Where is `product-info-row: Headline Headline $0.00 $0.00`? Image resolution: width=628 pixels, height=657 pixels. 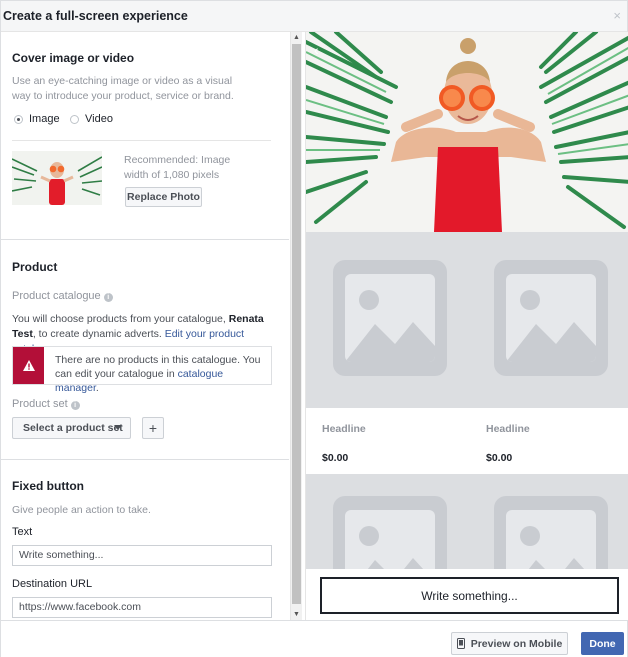
product-info-row: Headline Headline $0.00 $0.00 is located at coordinates (467, 441).